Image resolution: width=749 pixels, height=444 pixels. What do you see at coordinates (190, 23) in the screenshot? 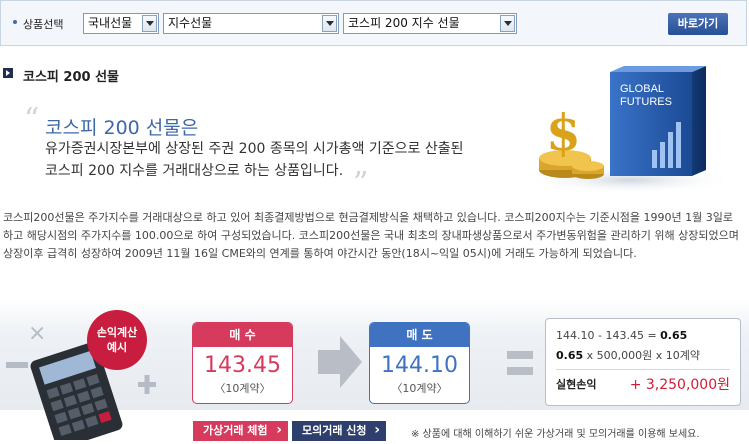
I see `category-select-value: 지수선물` at bounding box center [190, 23].